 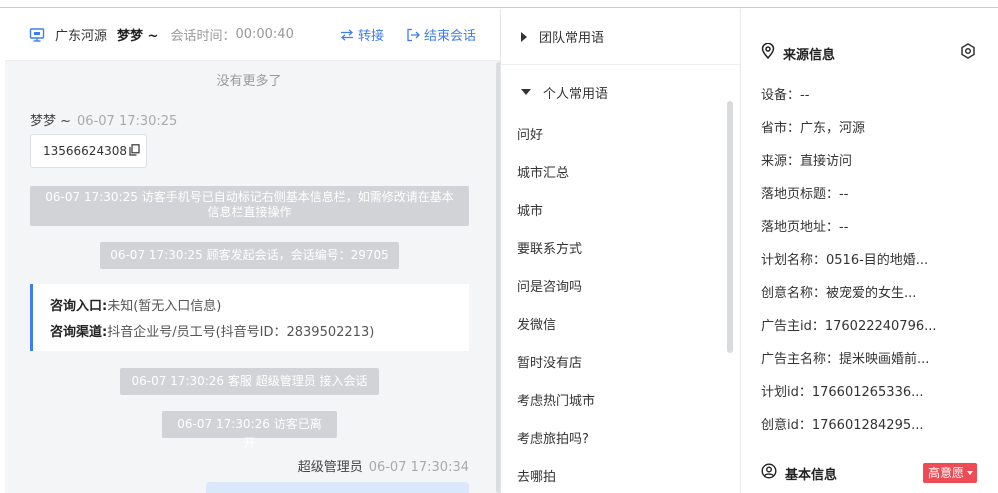 What do you see at coordinates (127, 121) in the screenshot?
I see `message-time: 06-07 17:30:25` at bounding box center [127, 121].